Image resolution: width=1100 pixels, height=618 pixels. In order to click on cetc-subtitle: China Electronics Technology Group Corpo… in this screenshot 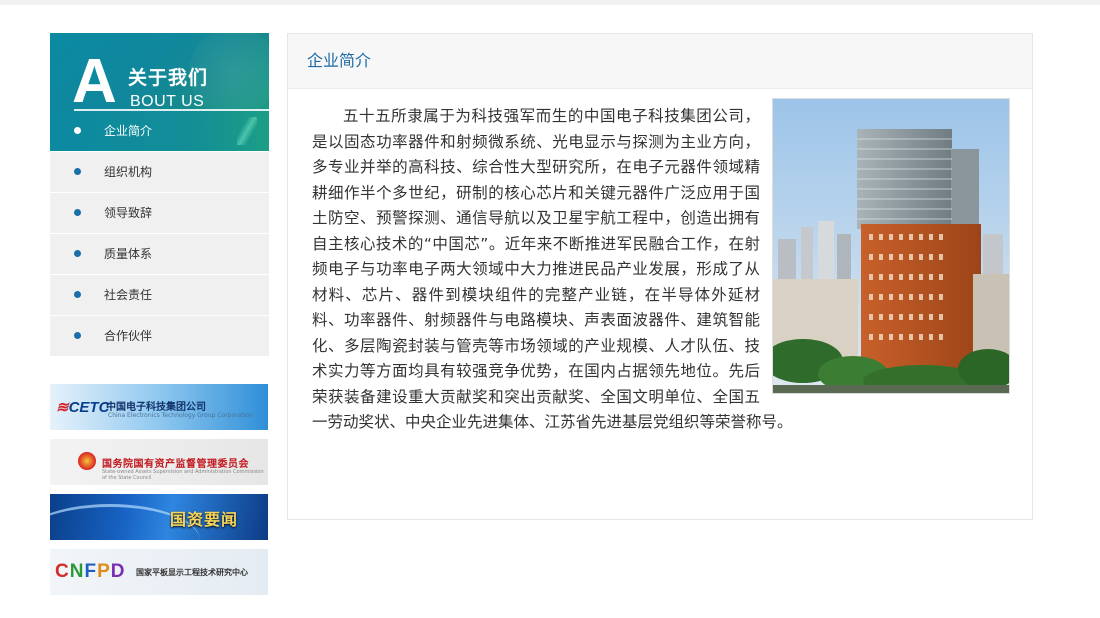, I will do `click(180, 415)`.